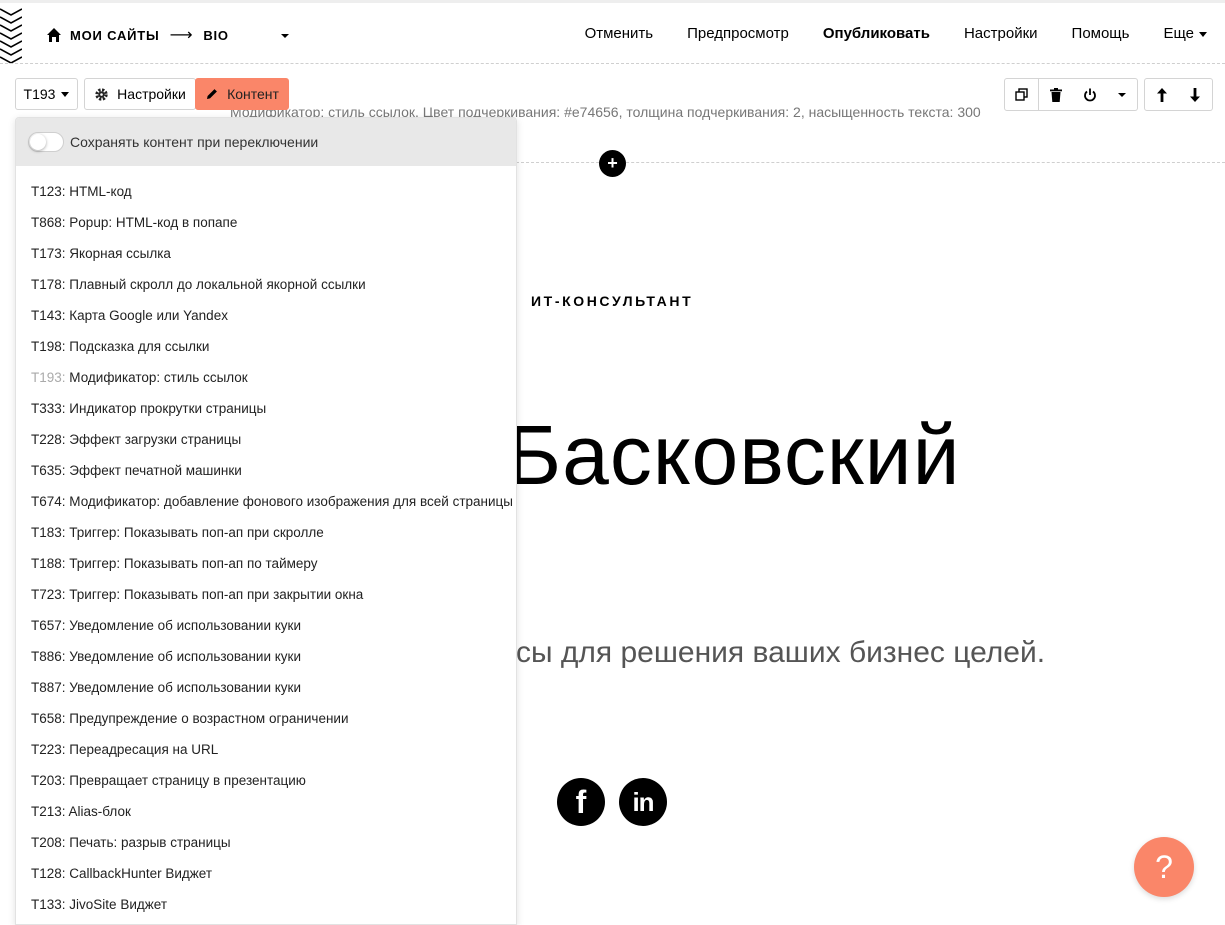  What do you see at coordinates (619, 33) in the screenshot?
I see `cancel-button: Отменить` at bounding box center [619, 33].